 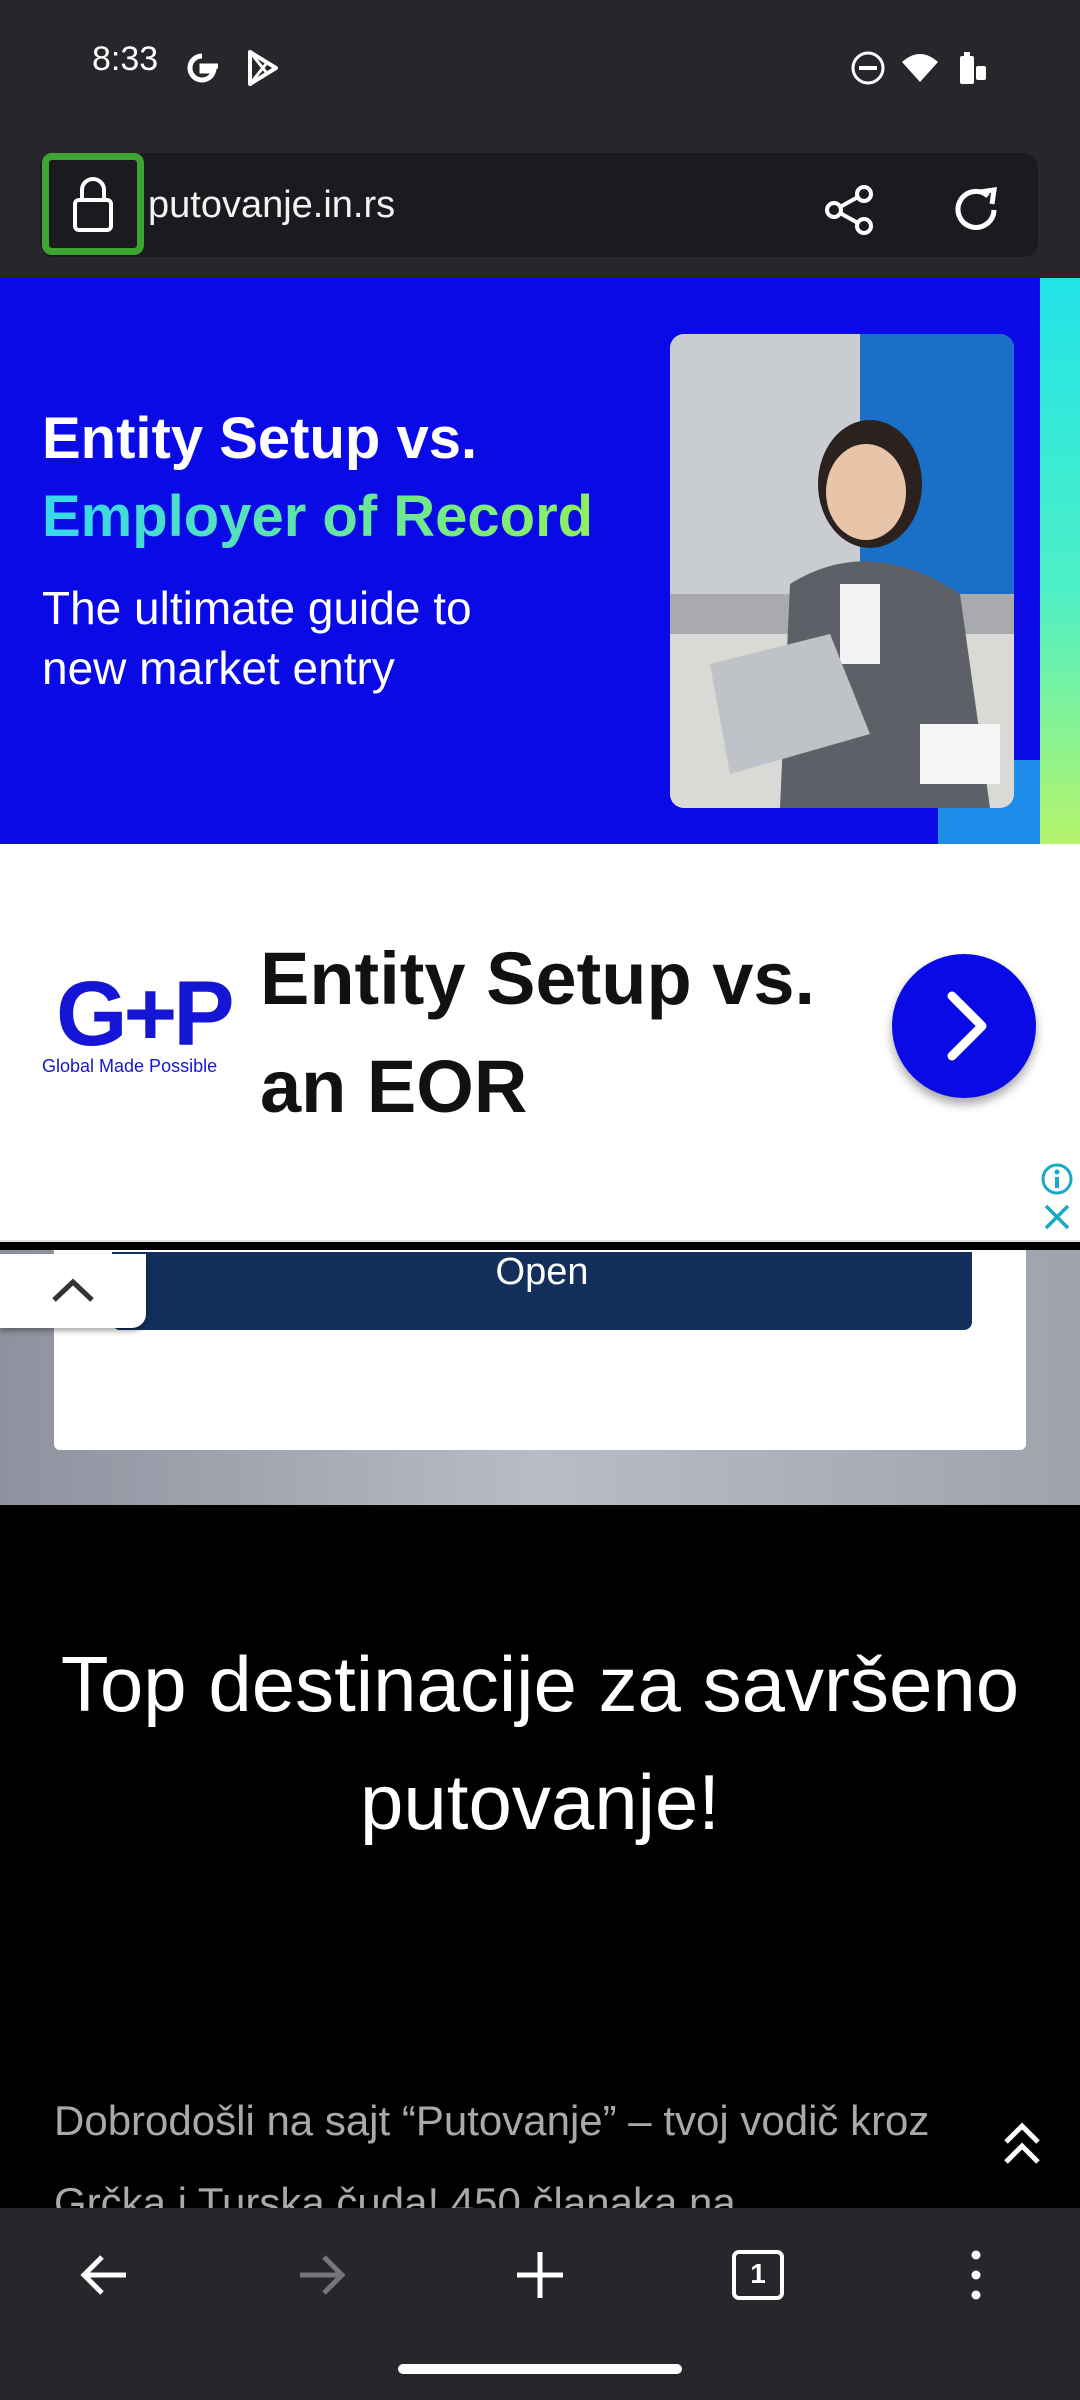 I want to click on ad-headline-2: Employer of Record, so click(x=318, y=516).